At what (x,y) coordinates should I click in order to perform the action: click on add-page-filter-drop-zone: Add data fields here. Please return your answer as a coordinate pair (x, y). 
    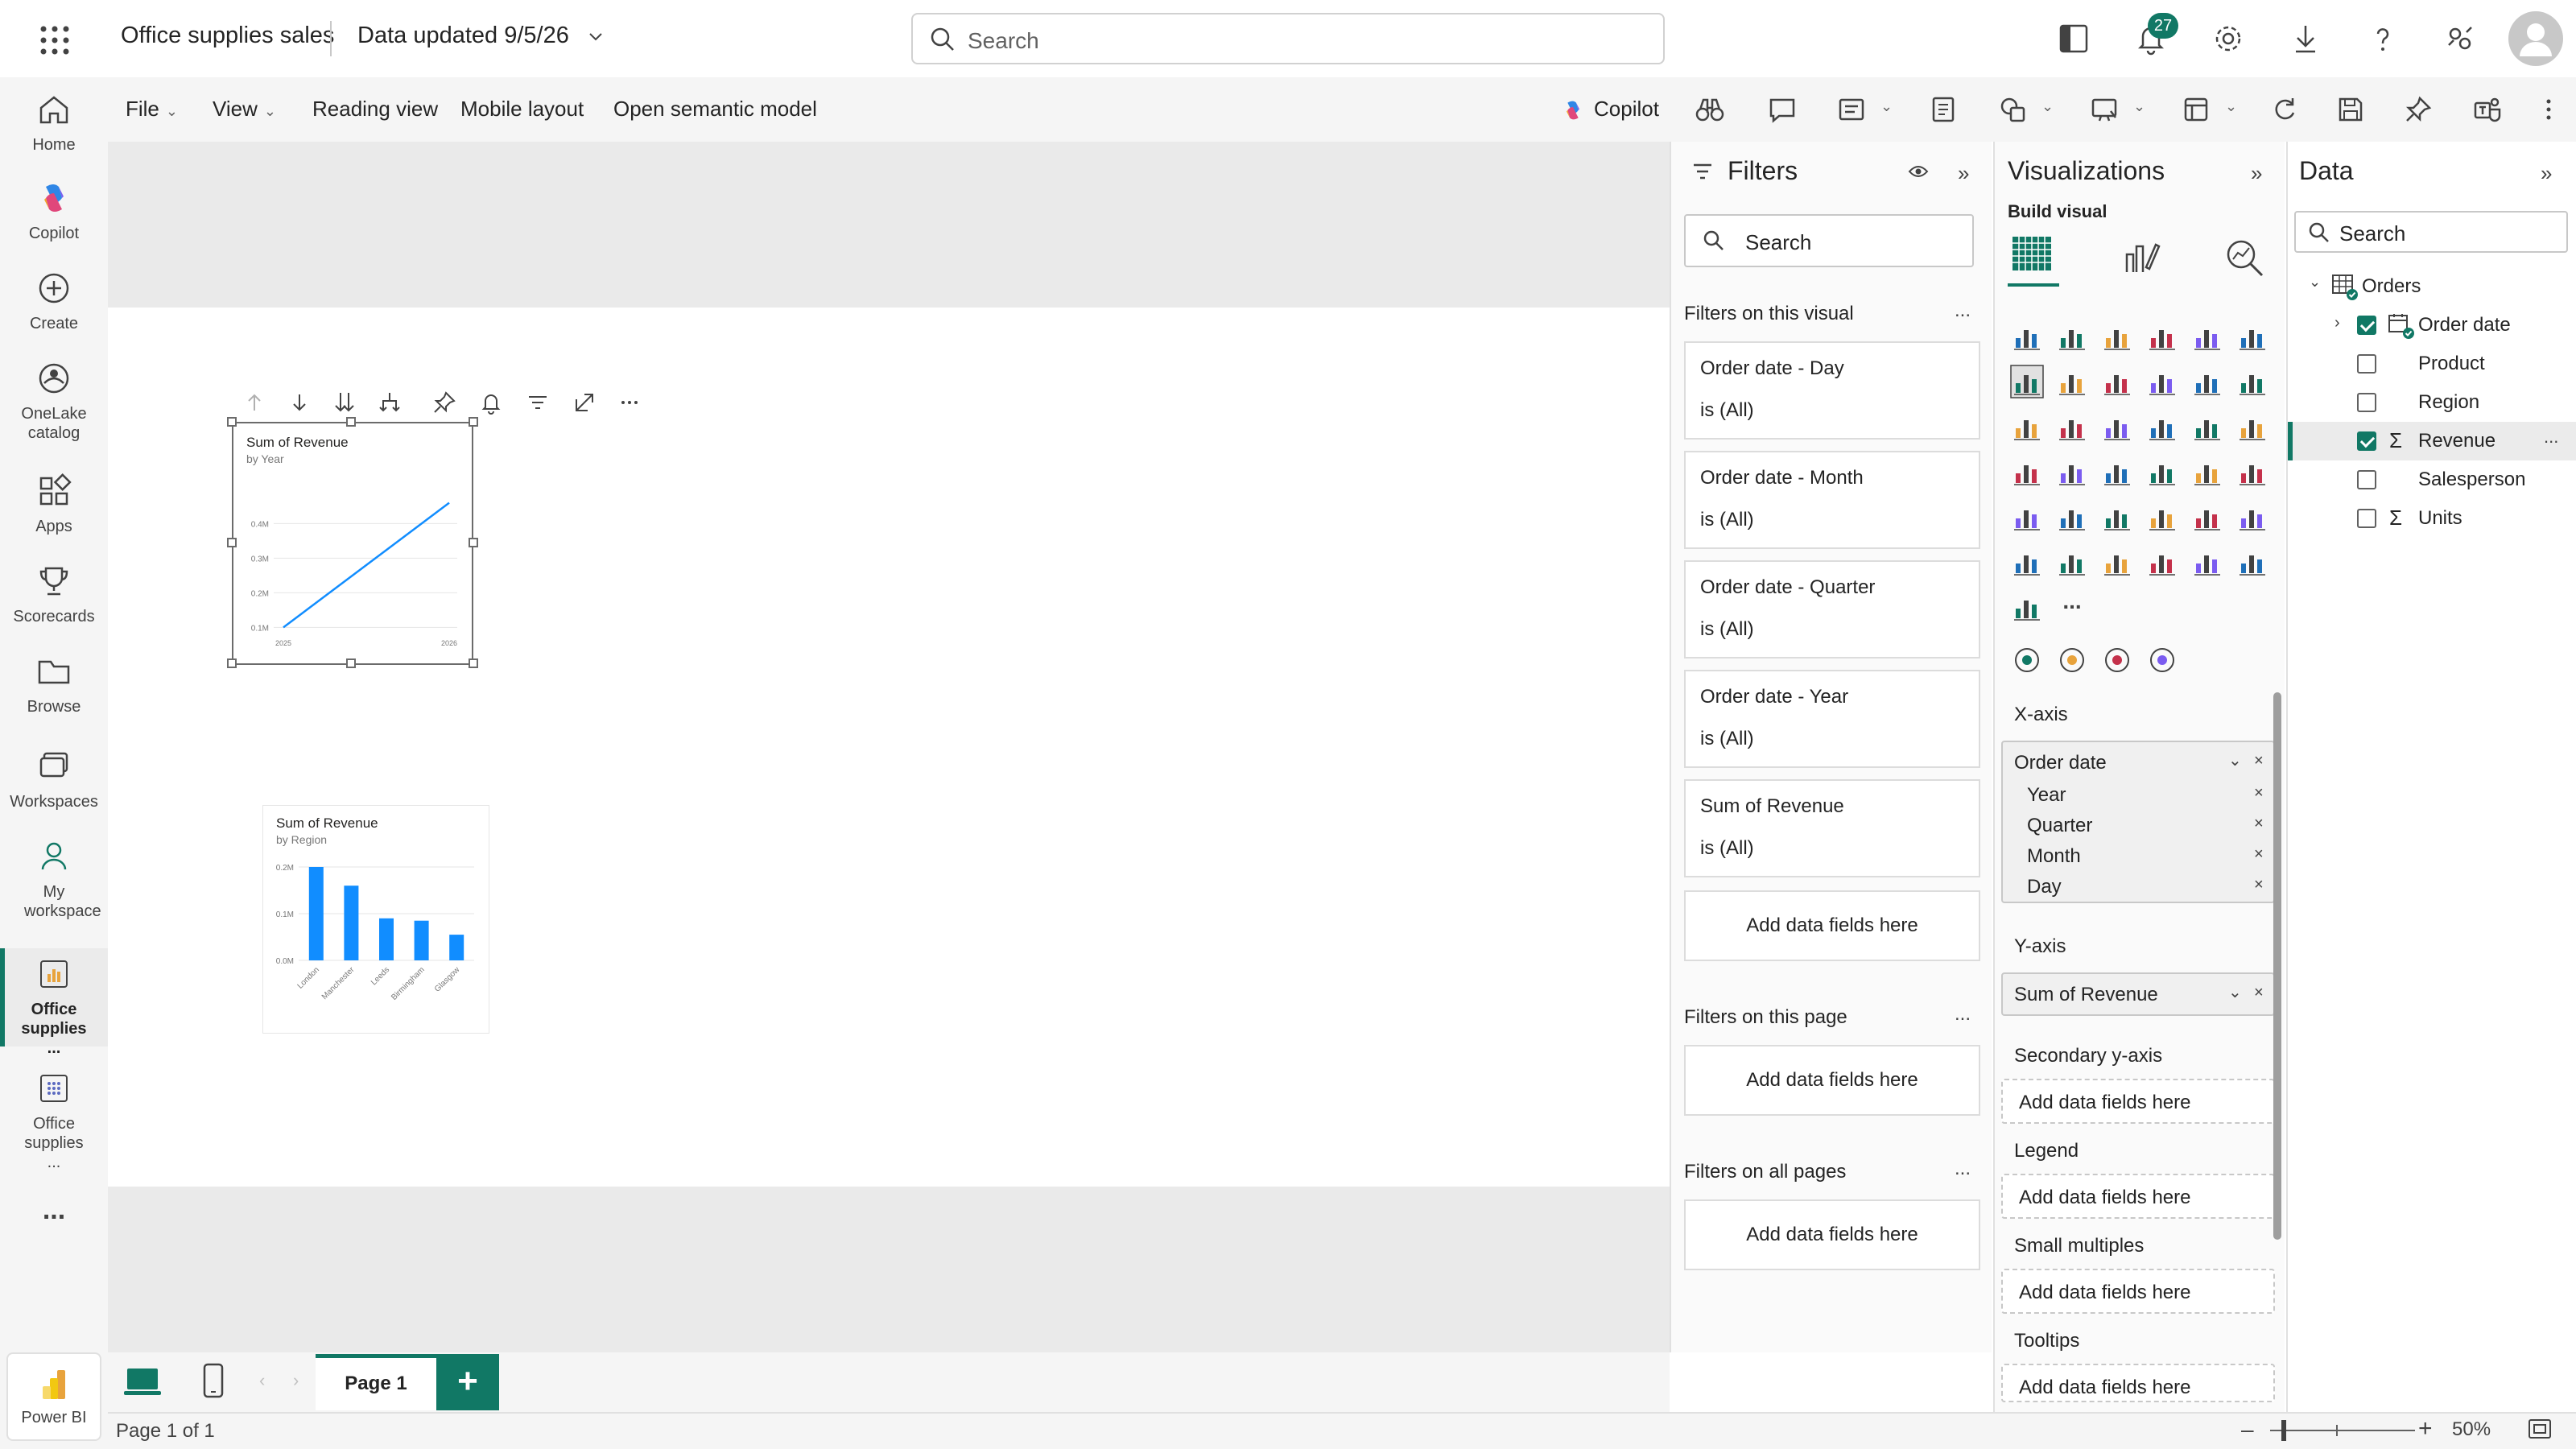
    Looking at the image, I should click on (1832, 1080).